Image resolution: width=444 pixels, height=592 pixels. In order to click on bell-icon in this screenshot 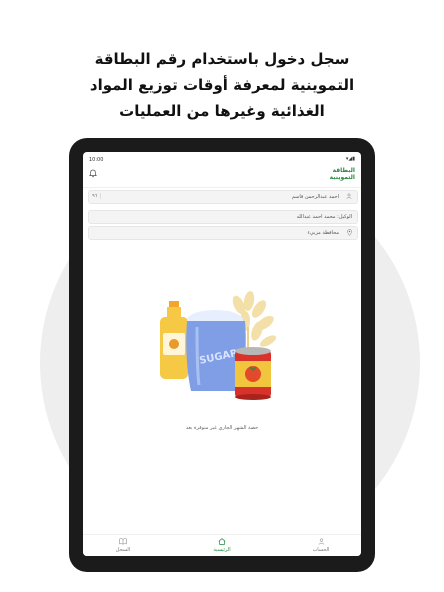, I will do `click(93, 174)`.